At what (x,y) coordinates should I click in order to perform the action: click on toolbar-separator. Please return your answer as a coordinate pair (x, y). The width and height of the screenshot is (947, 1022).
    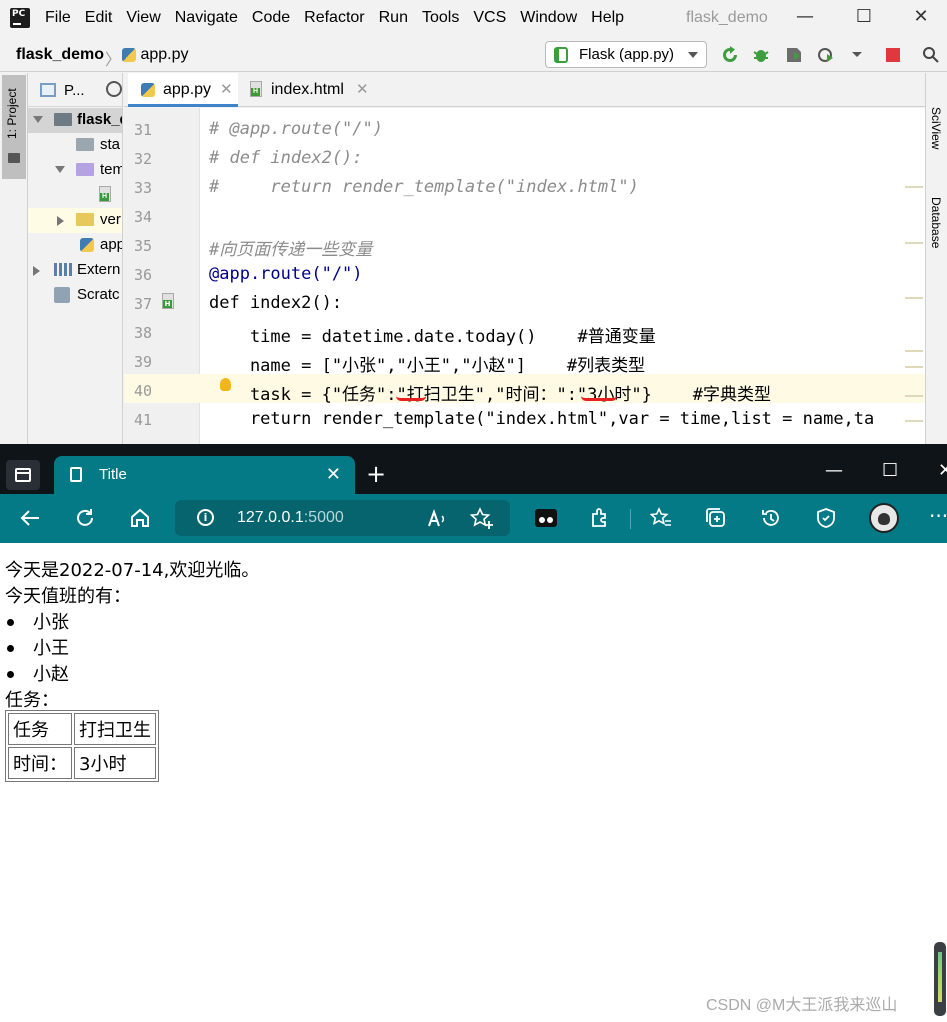
    Looking at the image, I should click on (630, 519).